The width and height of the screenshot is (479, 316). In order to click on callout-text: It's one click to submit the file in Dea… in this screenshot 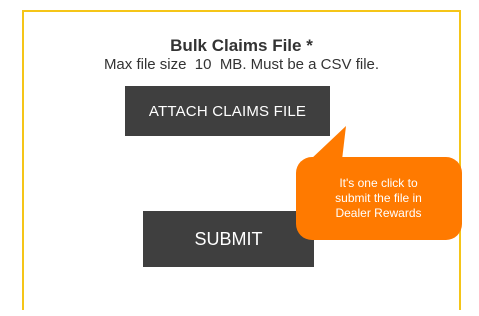, I will do `click(378, 198)`.